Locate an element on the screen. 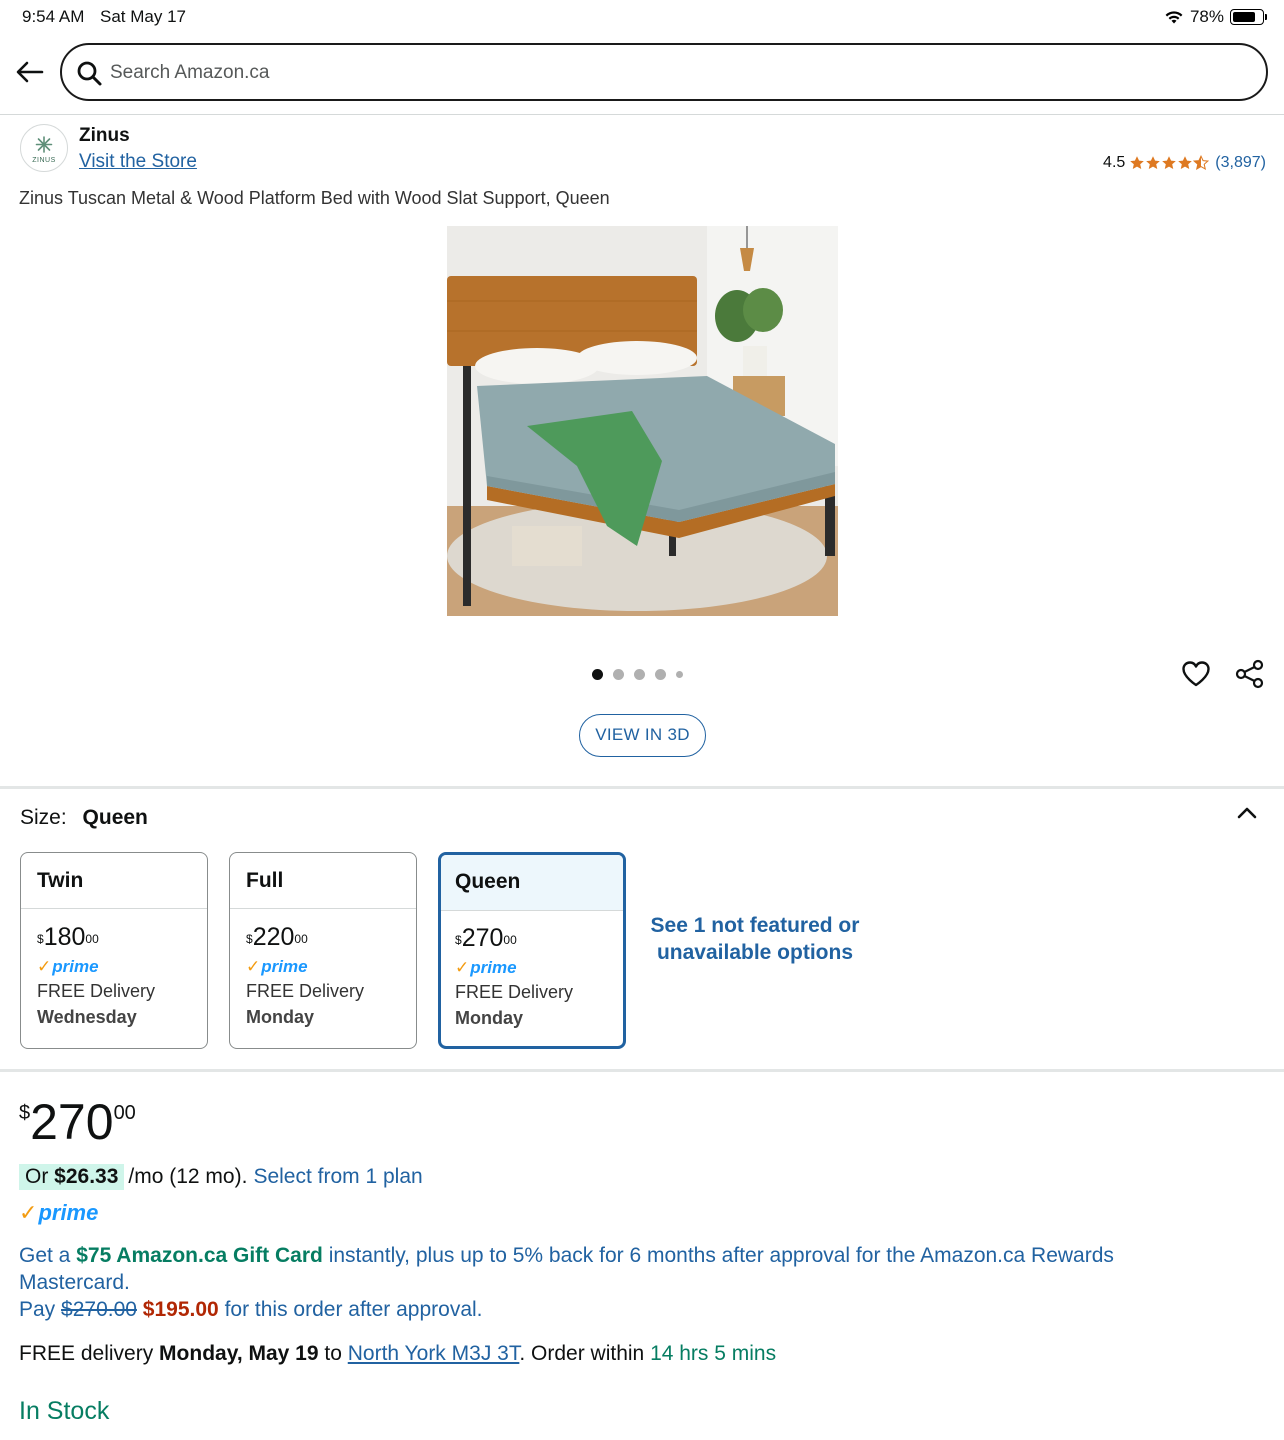  size-option-queen: Queen $27000 ✓ prime FREE Delivery Monday is located at coordinates (532, 950).